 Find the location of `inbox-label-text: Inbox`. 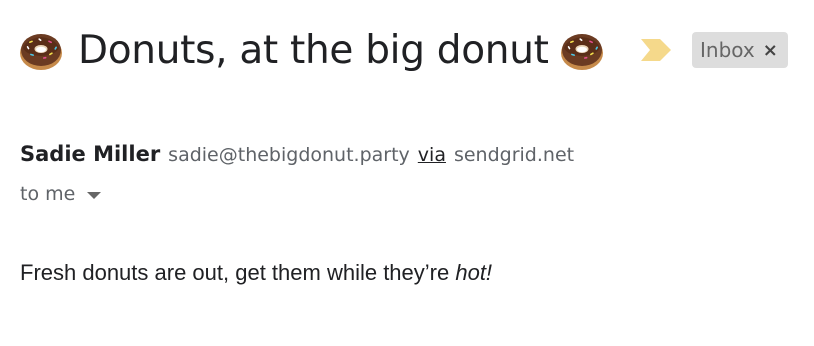

inbox-label-text: Inbox is located at coordinates (727, 50).